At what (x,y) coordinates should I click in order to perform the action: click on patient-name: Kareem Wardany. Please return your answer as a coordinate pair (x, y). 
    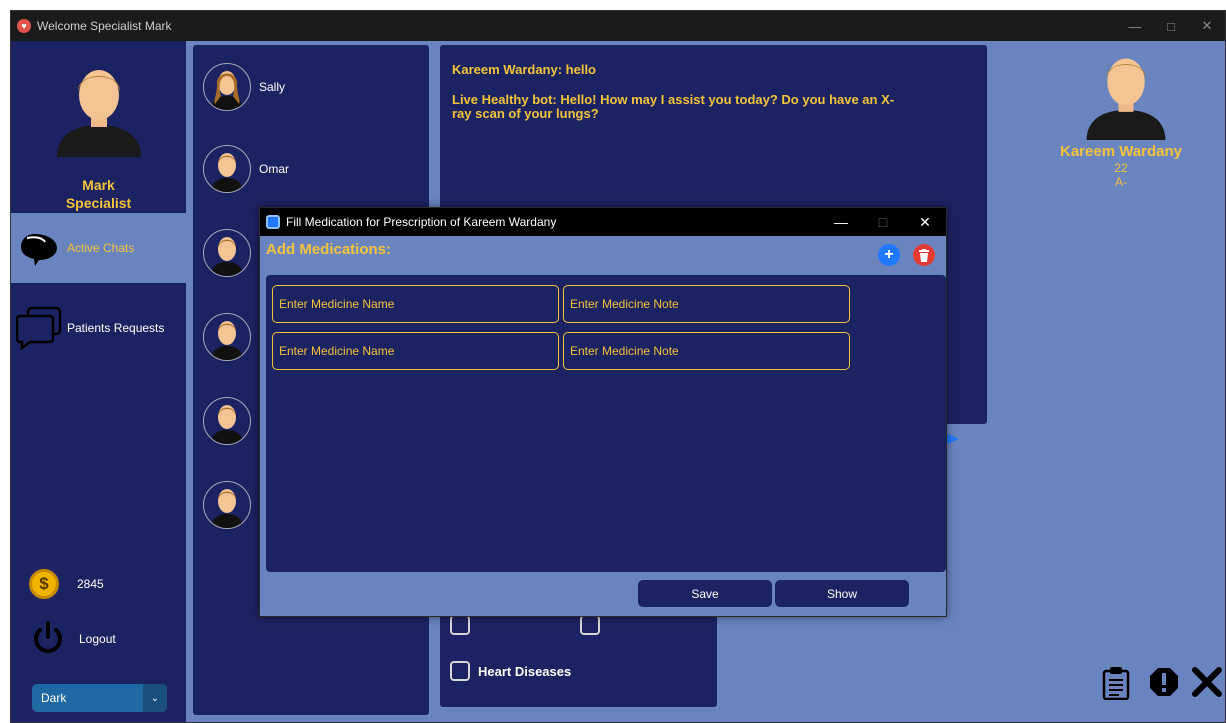
    Looking at the image, I should click on (1121, 151).